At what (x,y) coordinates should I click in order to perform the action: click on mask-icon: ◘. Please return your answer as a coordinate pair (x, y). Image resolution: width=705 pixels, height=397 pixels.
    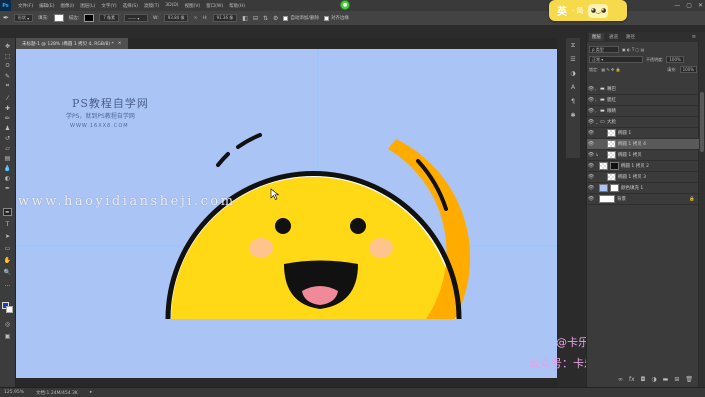
    Looking at the image, I should click on (643, 379).